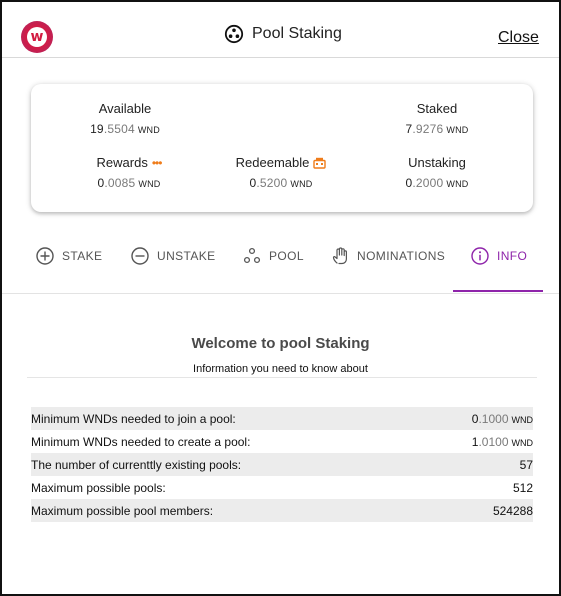 This screenshot has width=561, height=596. What do you see at coordinates (437, 162) in the screenshot?
I see `unstaking-label: Unstaking` at bounding box center [437, 162].